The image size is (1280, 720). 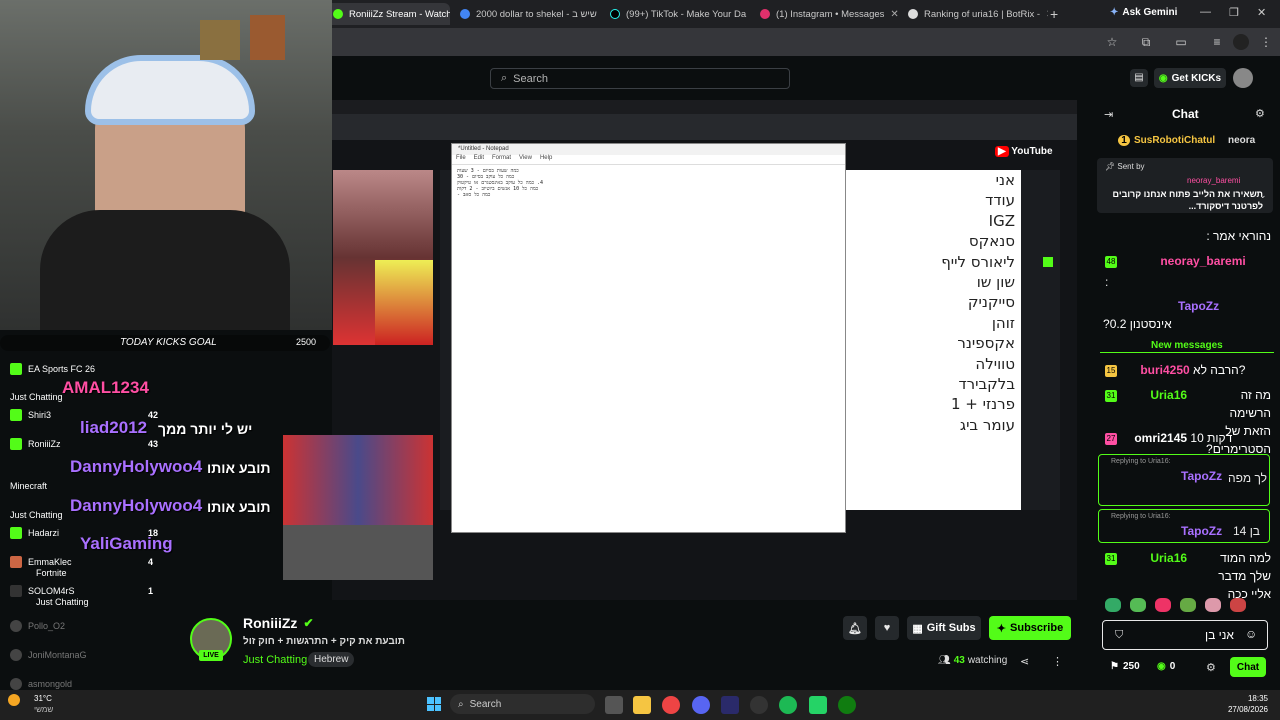 What do you see at coordinates (501, 159) in the screenshot?
I see `menu-format: Format` at bounding box center [501, 159].